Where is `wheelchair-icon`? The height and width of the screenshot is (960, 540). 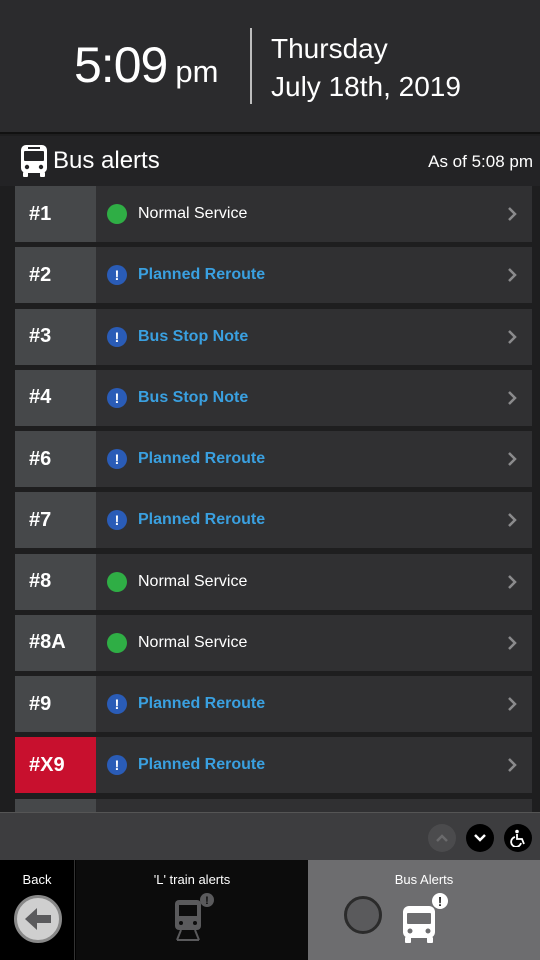 wheelchair-icon is located at coordinates (517, 838).